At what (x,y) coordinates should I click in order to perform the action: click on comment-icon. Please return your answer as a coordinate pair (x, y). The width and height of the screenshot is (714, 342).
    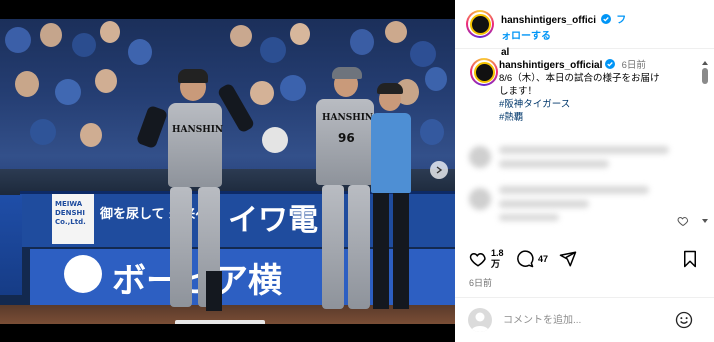
    Looking at the image, I should click on (525, 259).